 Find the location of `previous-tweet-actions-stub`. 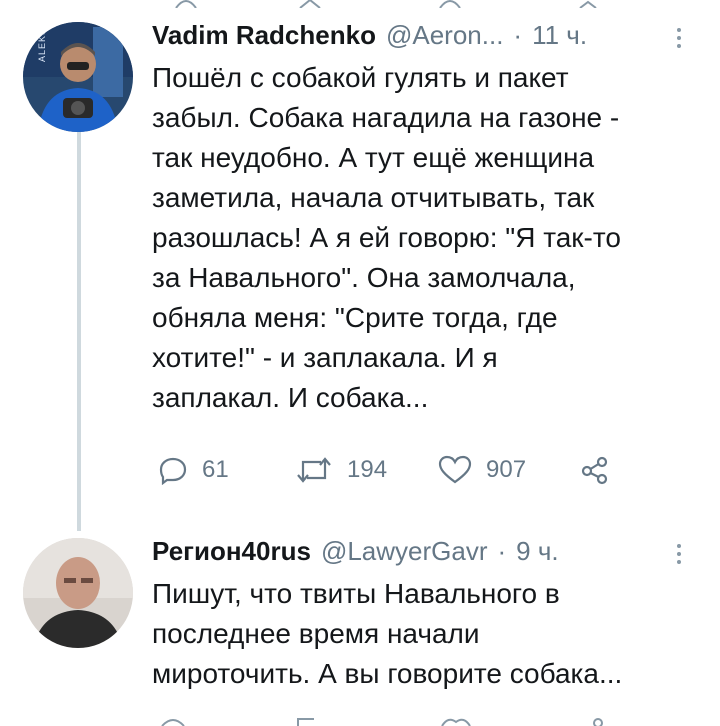

previous-tweet-actions-stub is located at coordinates (386, 4).